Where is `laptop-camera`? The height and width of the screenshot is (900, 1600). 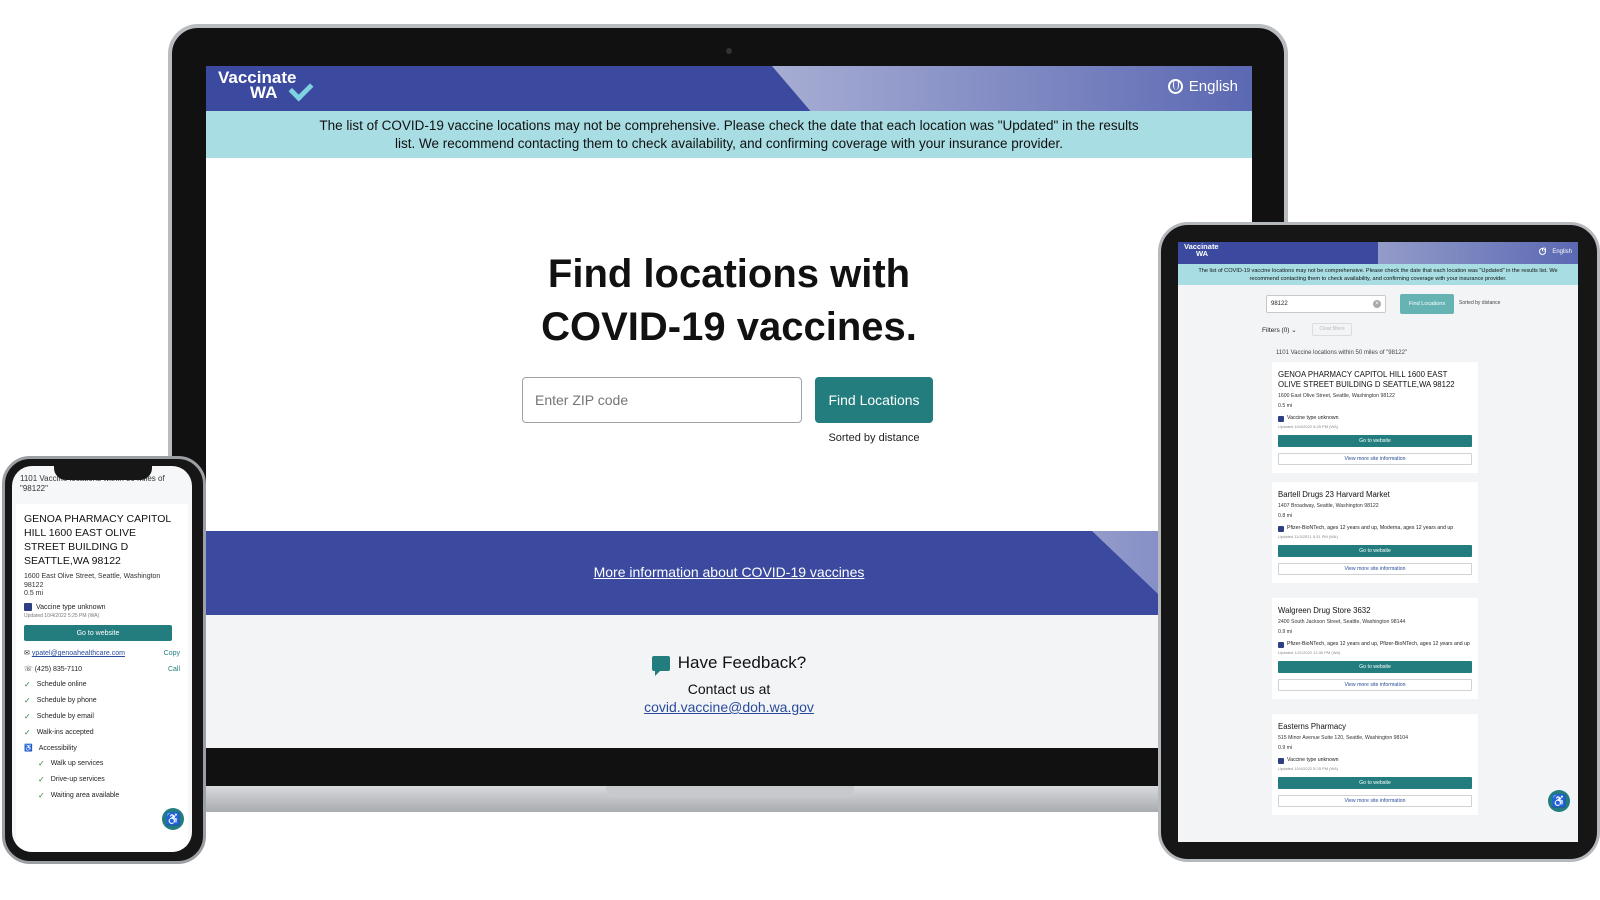
laptop-camera is located at coordinates (729, 51).